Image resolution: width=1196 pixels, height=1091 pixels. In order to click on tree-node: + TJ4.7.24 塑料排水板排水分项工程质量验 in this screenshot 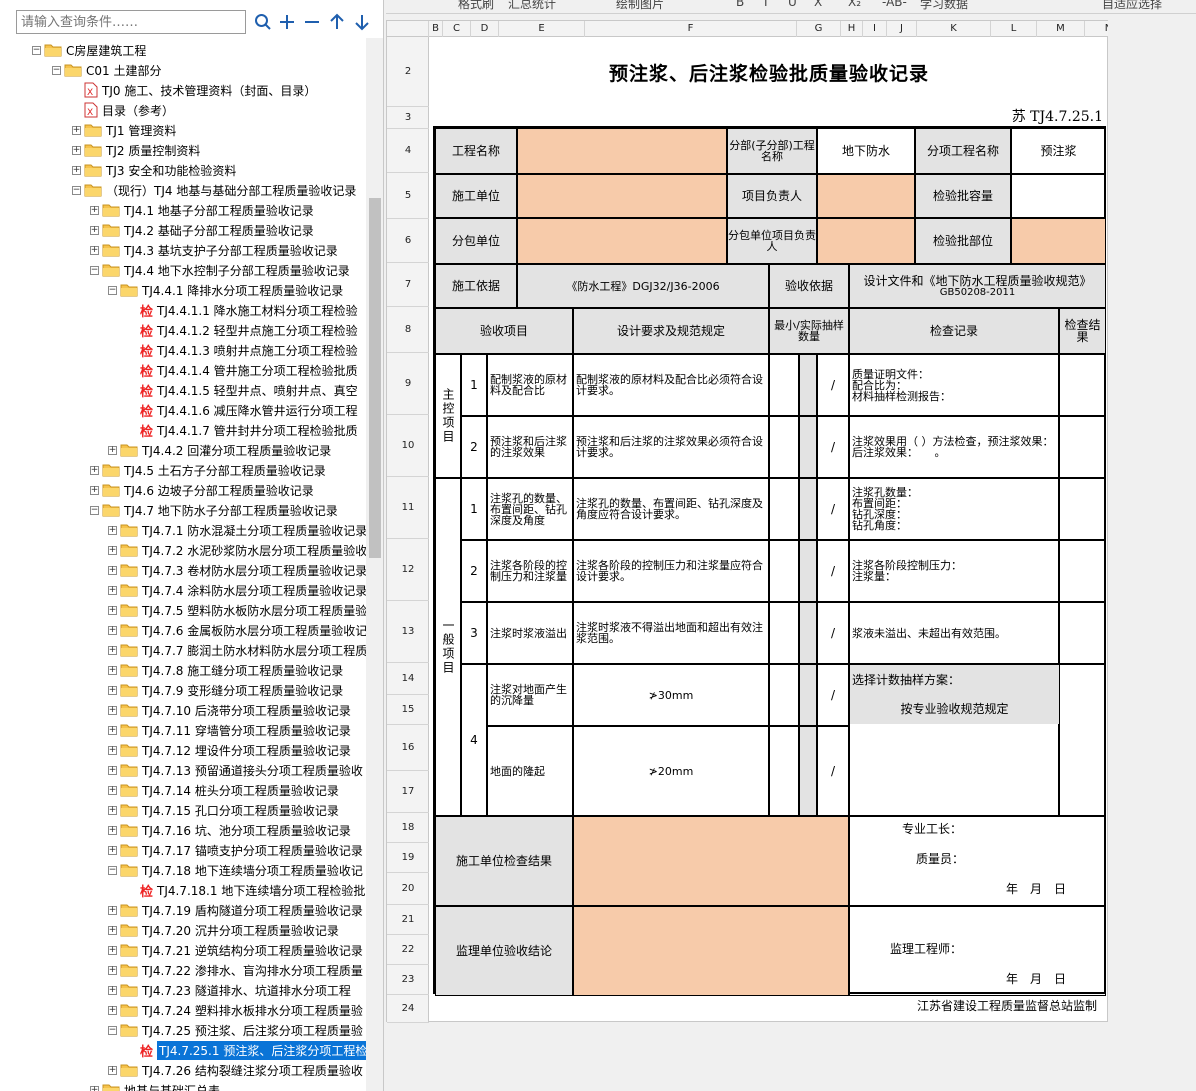, I will do `click(235, 1010)`.